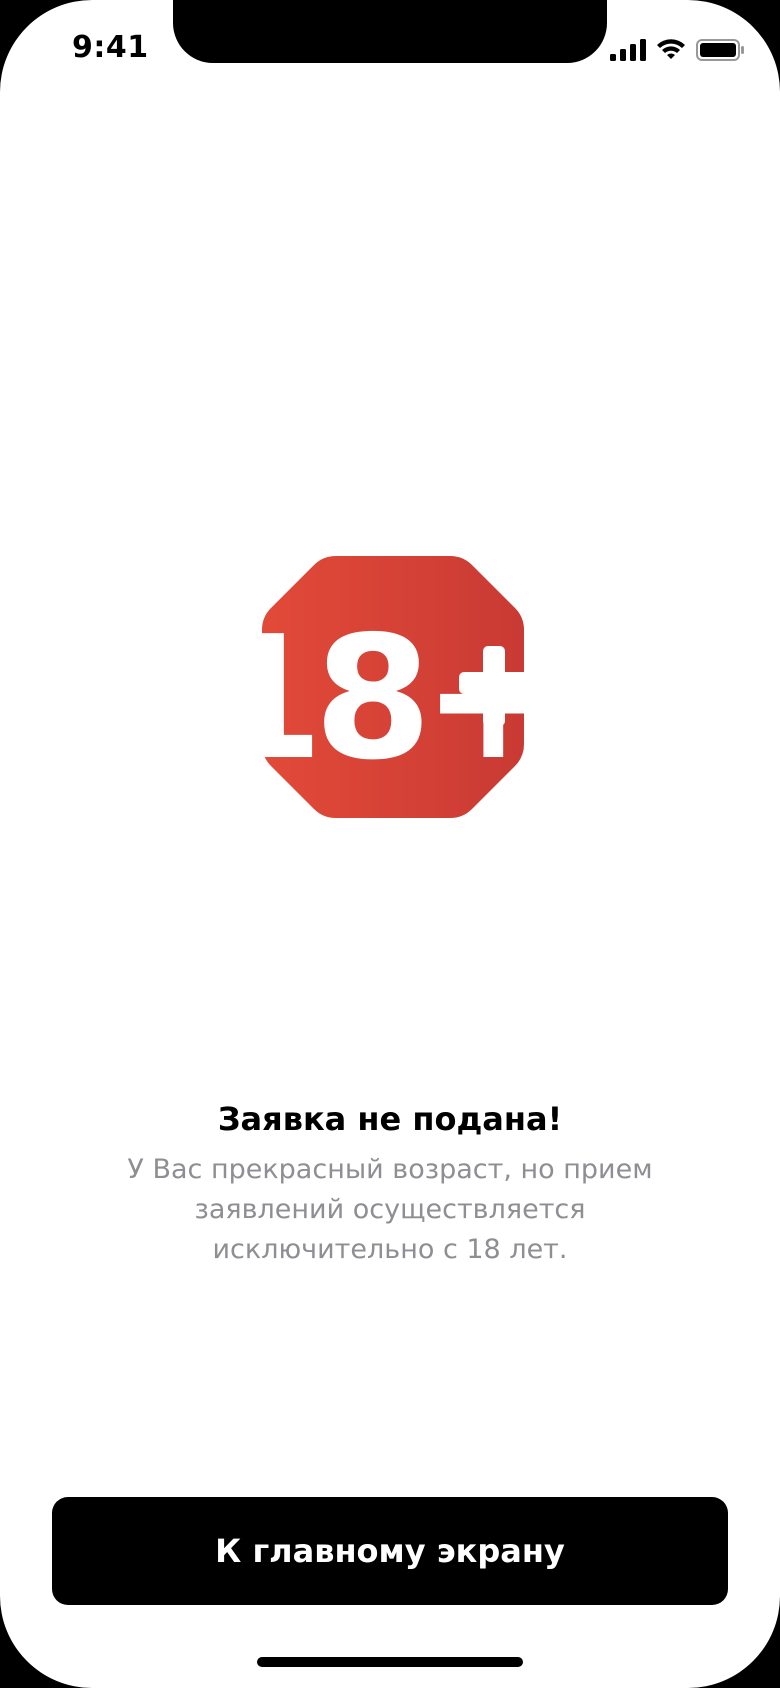 This screenshot has width=780, height=1688. What do you see at coordinates (393, 699) in the screenshot?
I see `badge-text: 18+` at bounding box center [393, 699].